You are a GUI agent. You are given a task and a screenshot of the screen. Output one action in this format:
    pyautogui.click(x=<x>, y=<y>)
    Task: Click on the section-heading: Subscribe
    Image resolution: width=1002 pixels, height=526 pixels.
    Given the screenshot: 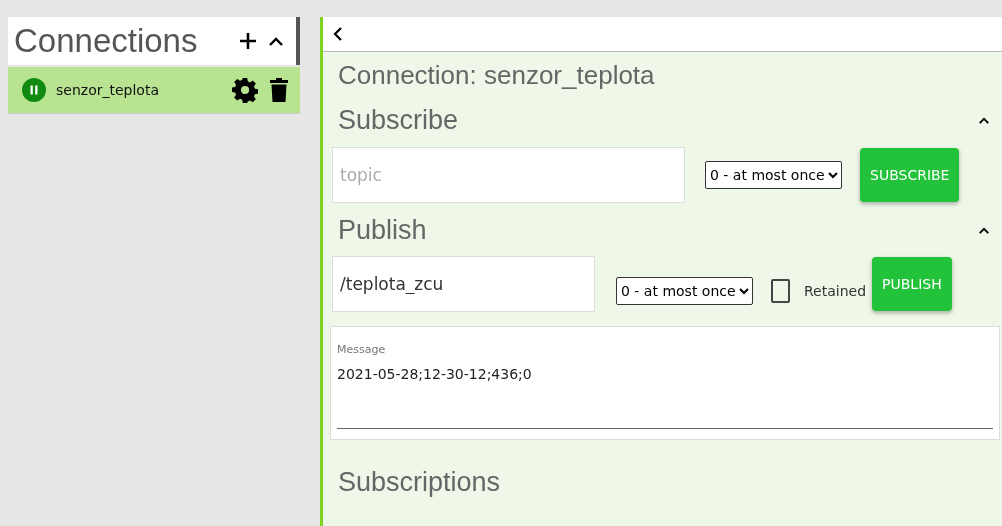 What is the action you would take?
    pyautogui.click(x=398, y=120)
    